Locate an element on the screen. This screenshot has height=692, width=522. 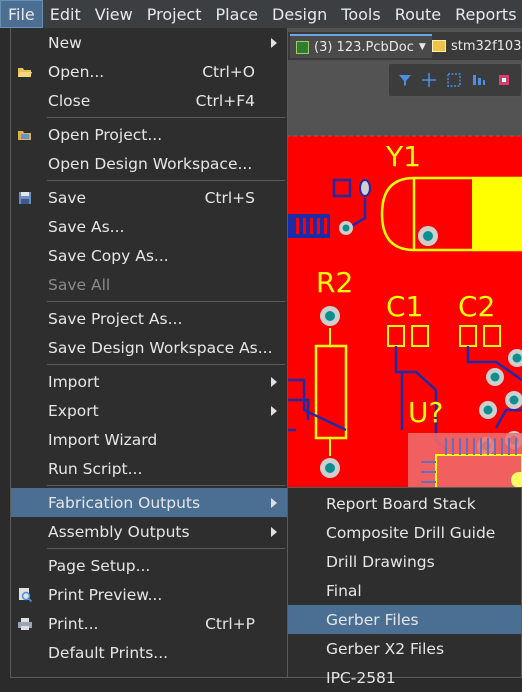
menu-tools: Tools is located at coordinates (360, 14).